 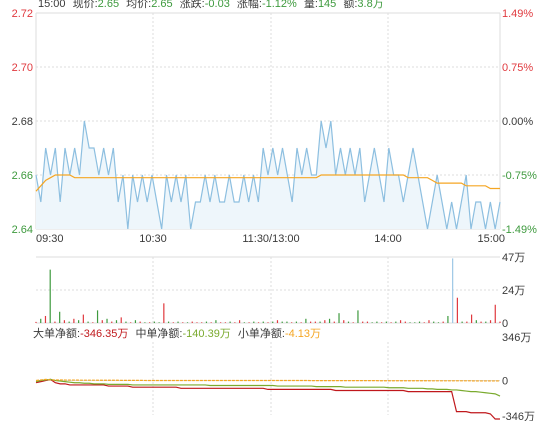 What do you see at coordinates (303, 334) in the screenshot?
I see `flow-small: -4.13万` at bounding box center [303, 334].